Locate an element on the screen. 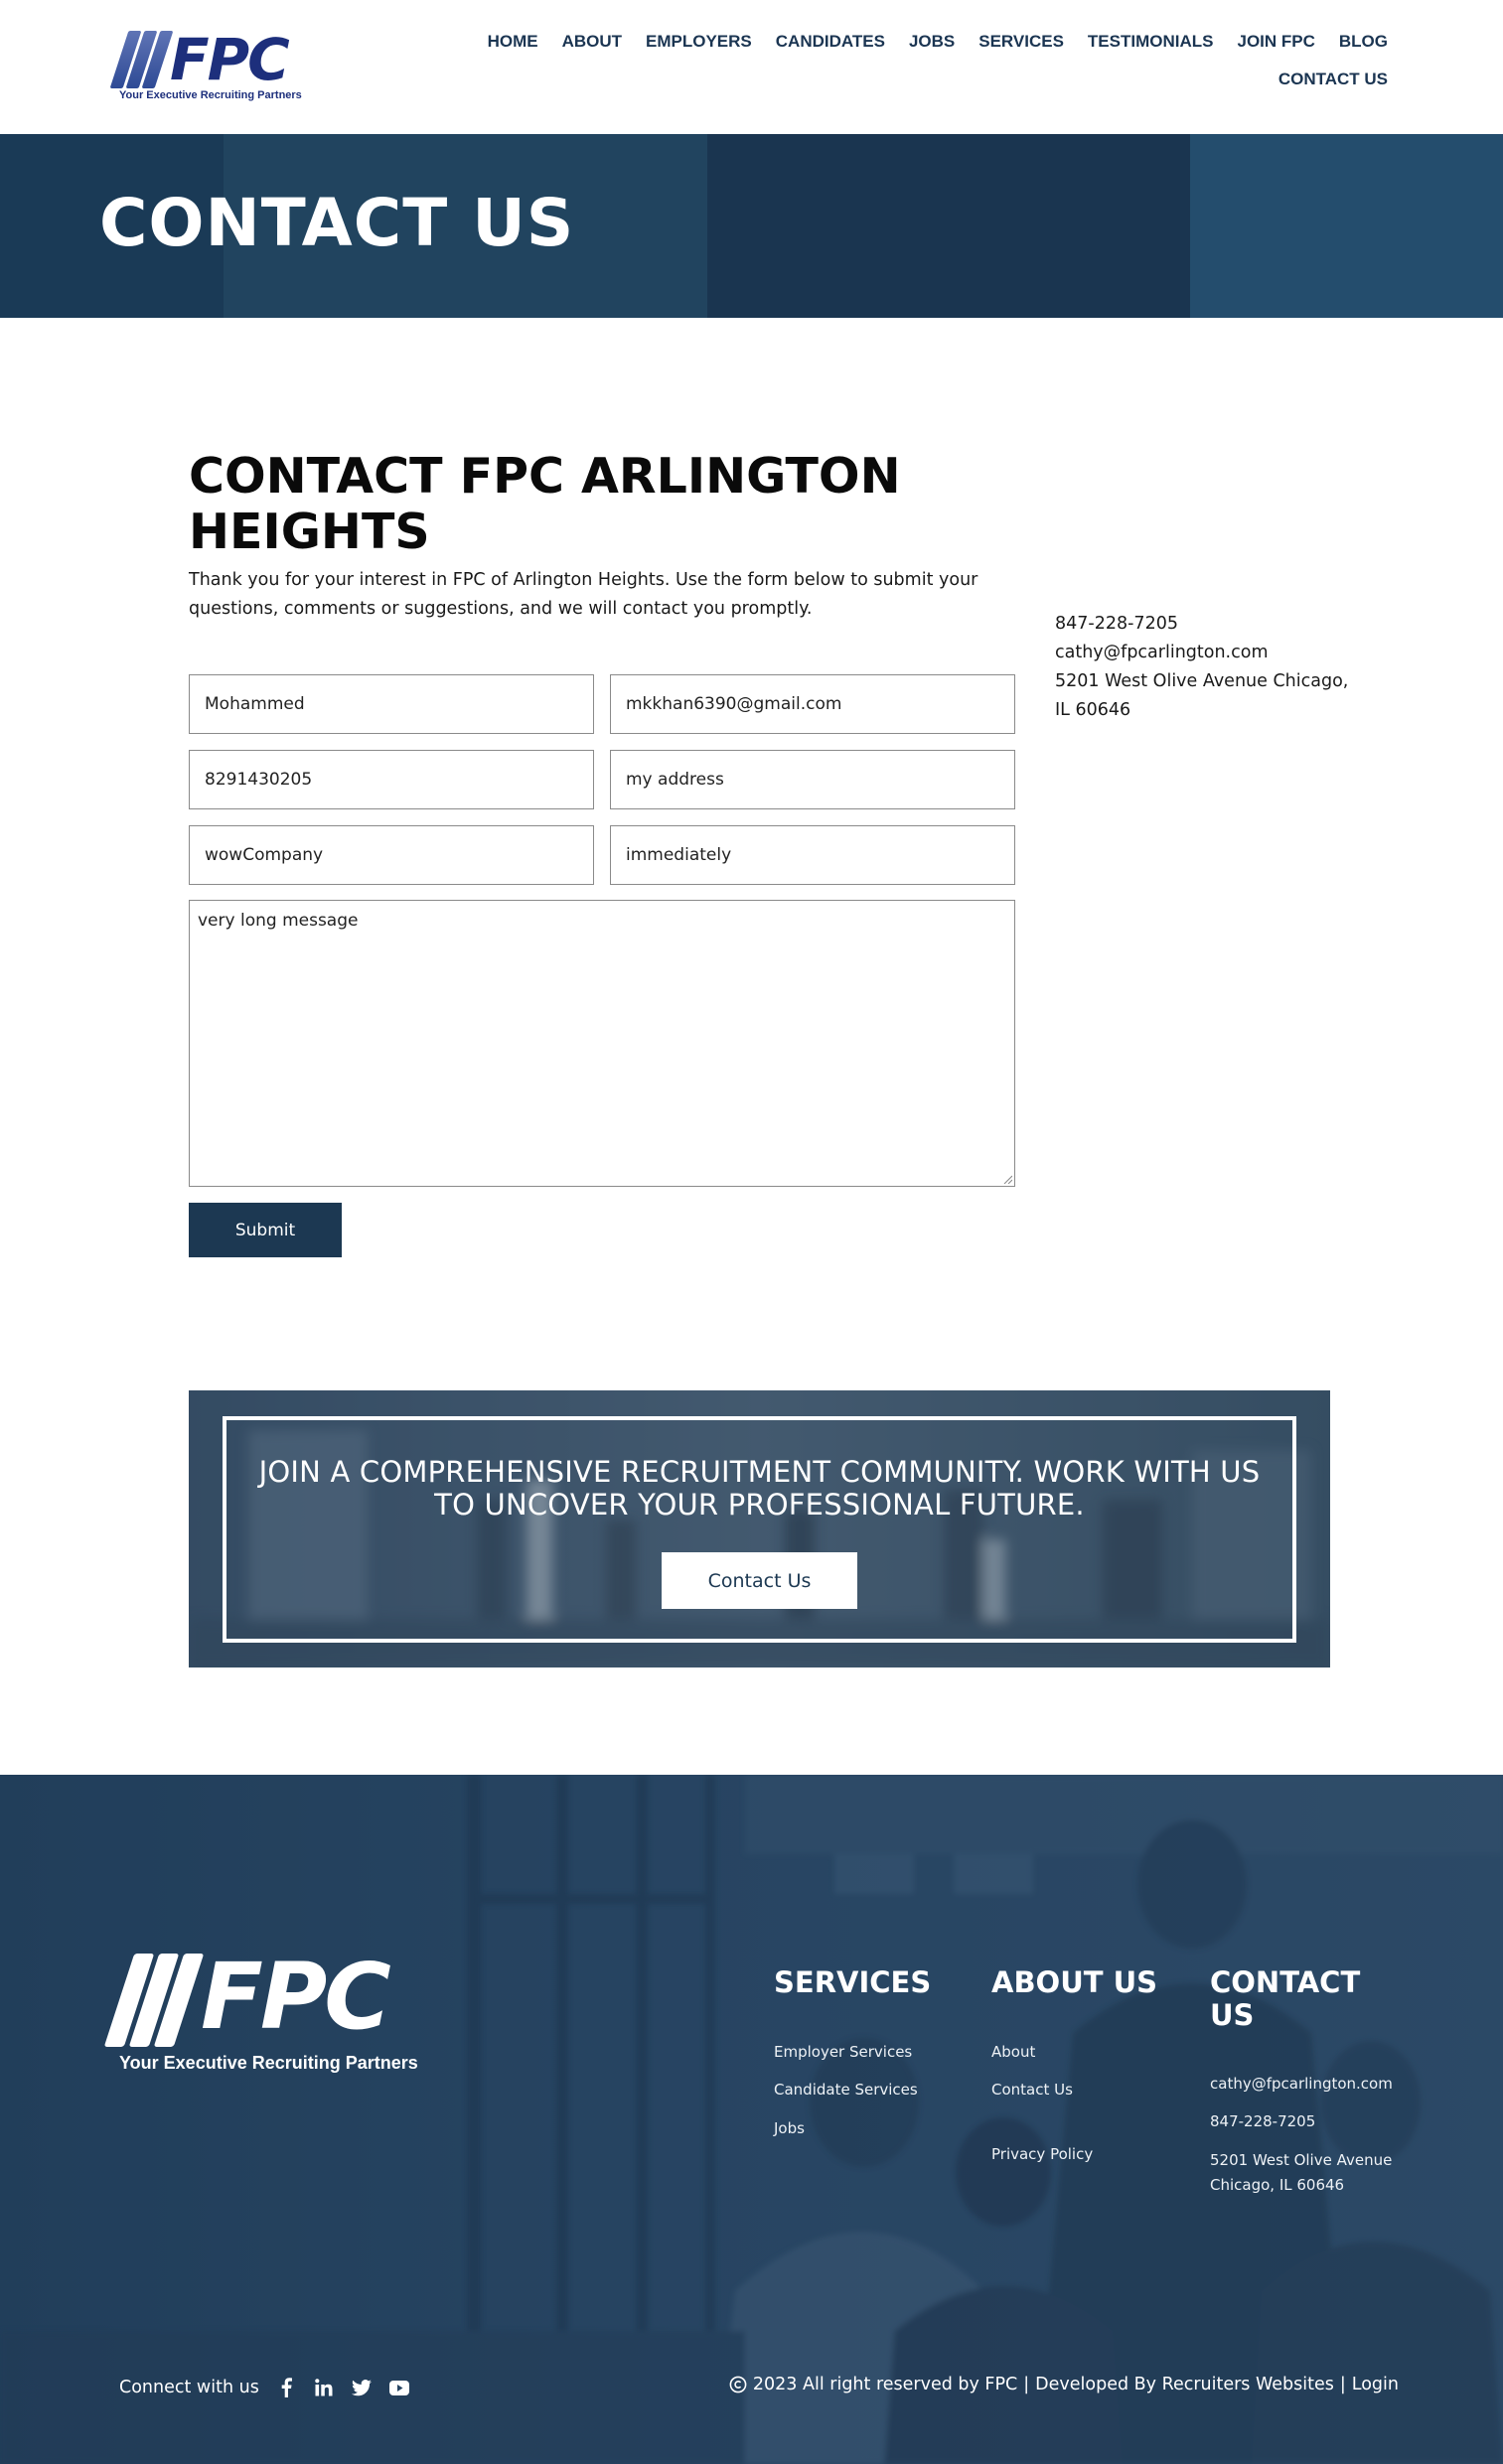 This screenshot has height=2464, width=1503. copyright-icon is located at coordinates (738, 2384).